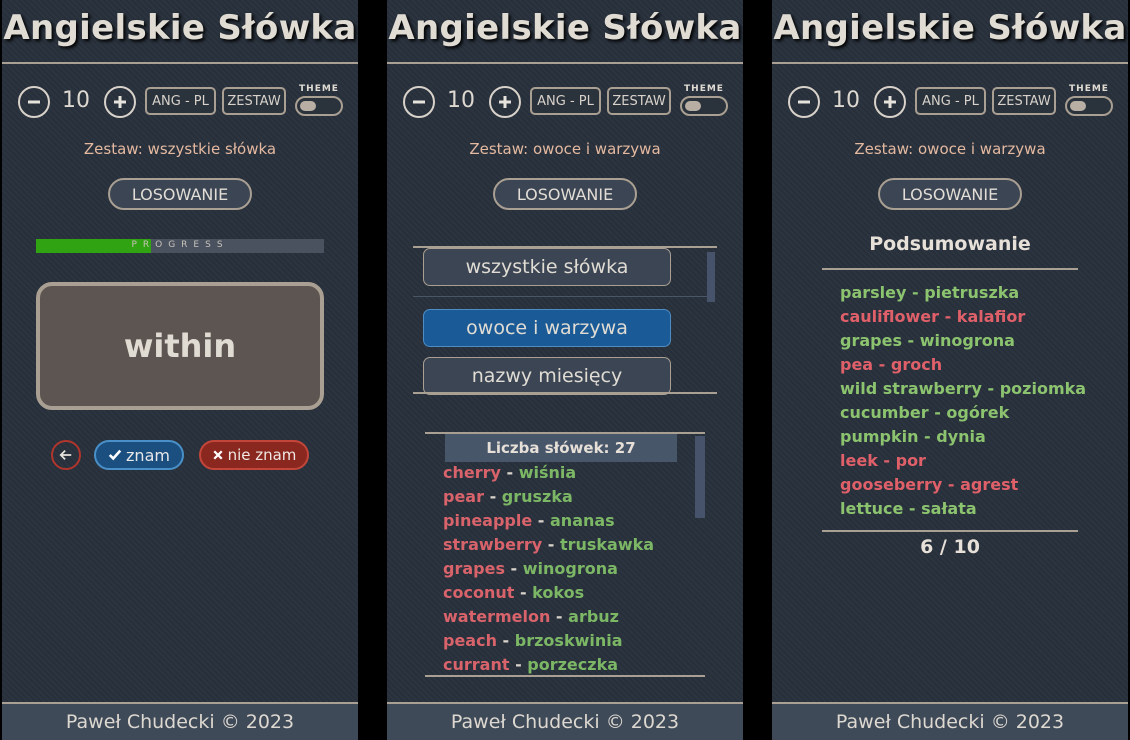 Image resolution: width=1130 pixels, height=740 pixels. Describe the element at coordinates (115, 455) in the screenshot. I see `check-icon` at that location.